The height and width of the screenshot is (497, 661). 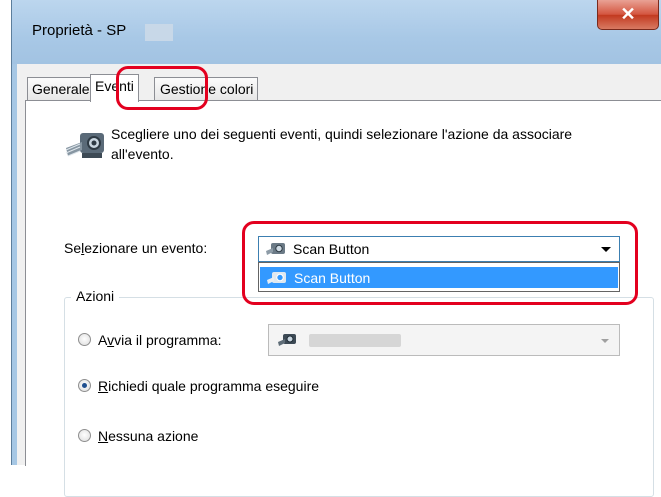 I want to click on close-button: ✕, so click(x=628, y=15).